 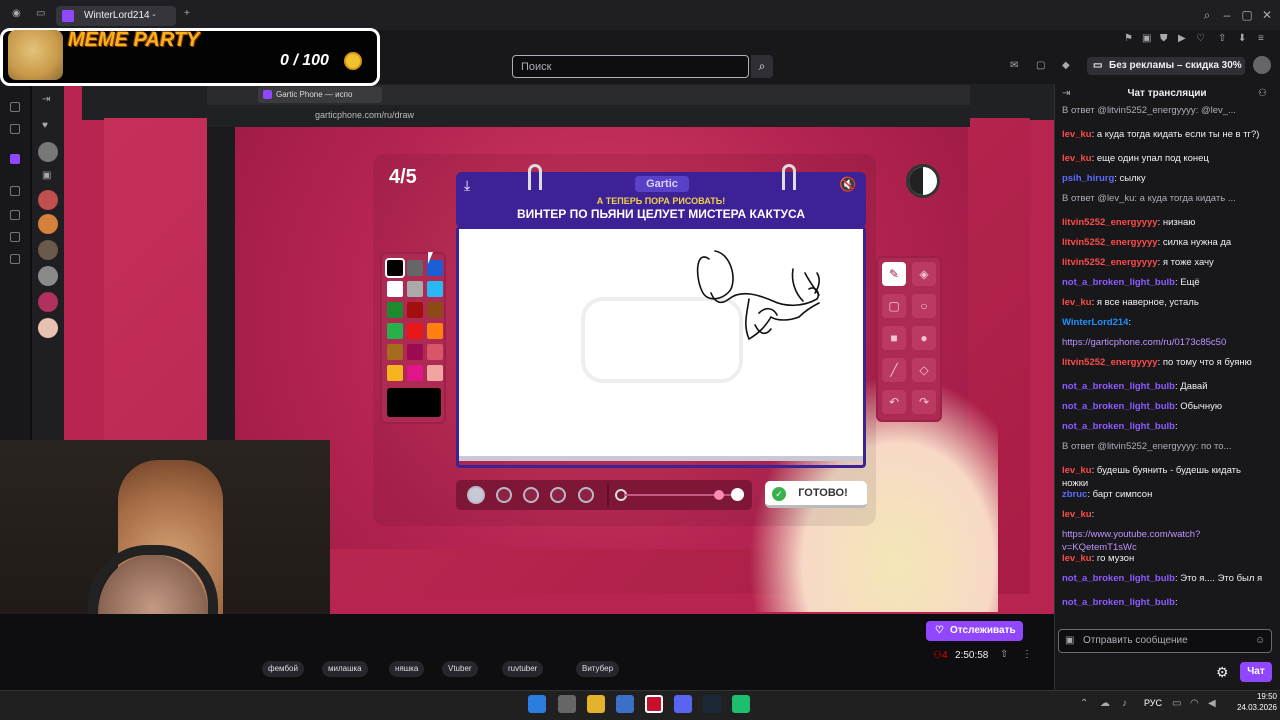 What do you see at coordinates (345, 669) in the screenshot?
I see `stream-tag: милашка` at bounding box center [345, 669].